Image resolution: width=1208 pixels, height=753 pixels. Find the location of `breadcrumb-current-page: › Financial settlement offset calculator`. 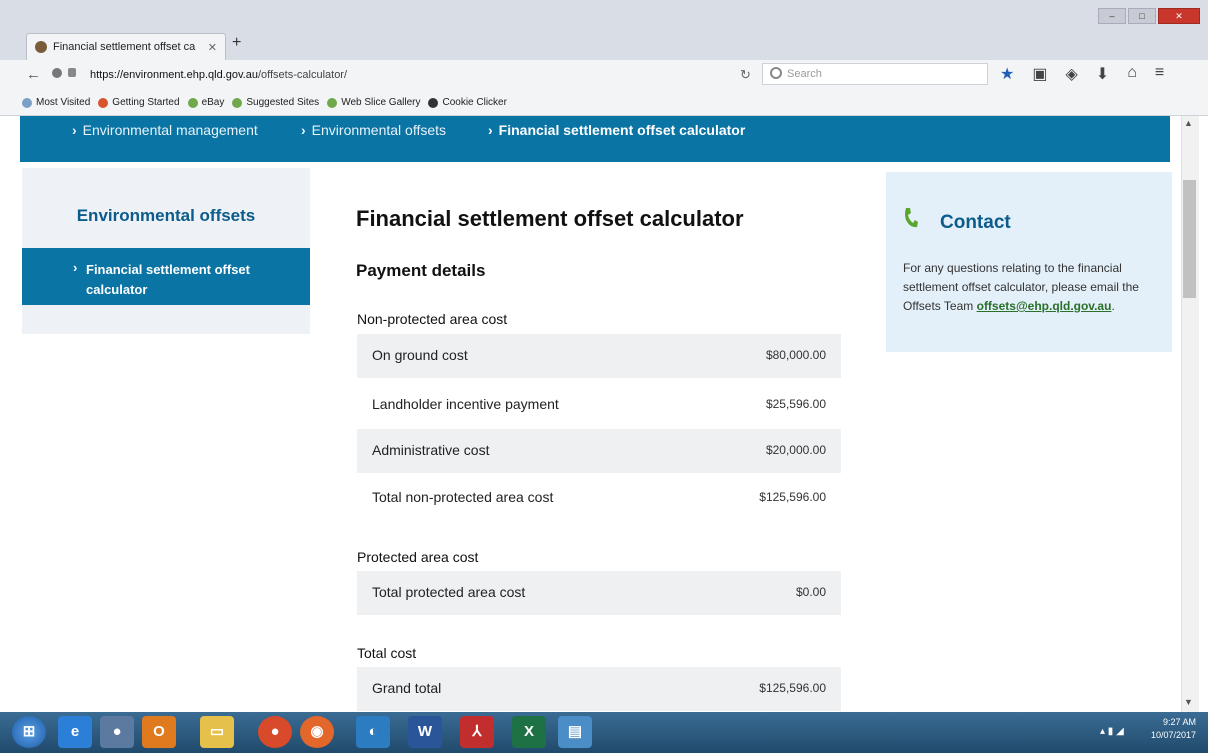

breadcrumb-current-page: › Financial settlement offset calculator is located at coordinates (616, 130).